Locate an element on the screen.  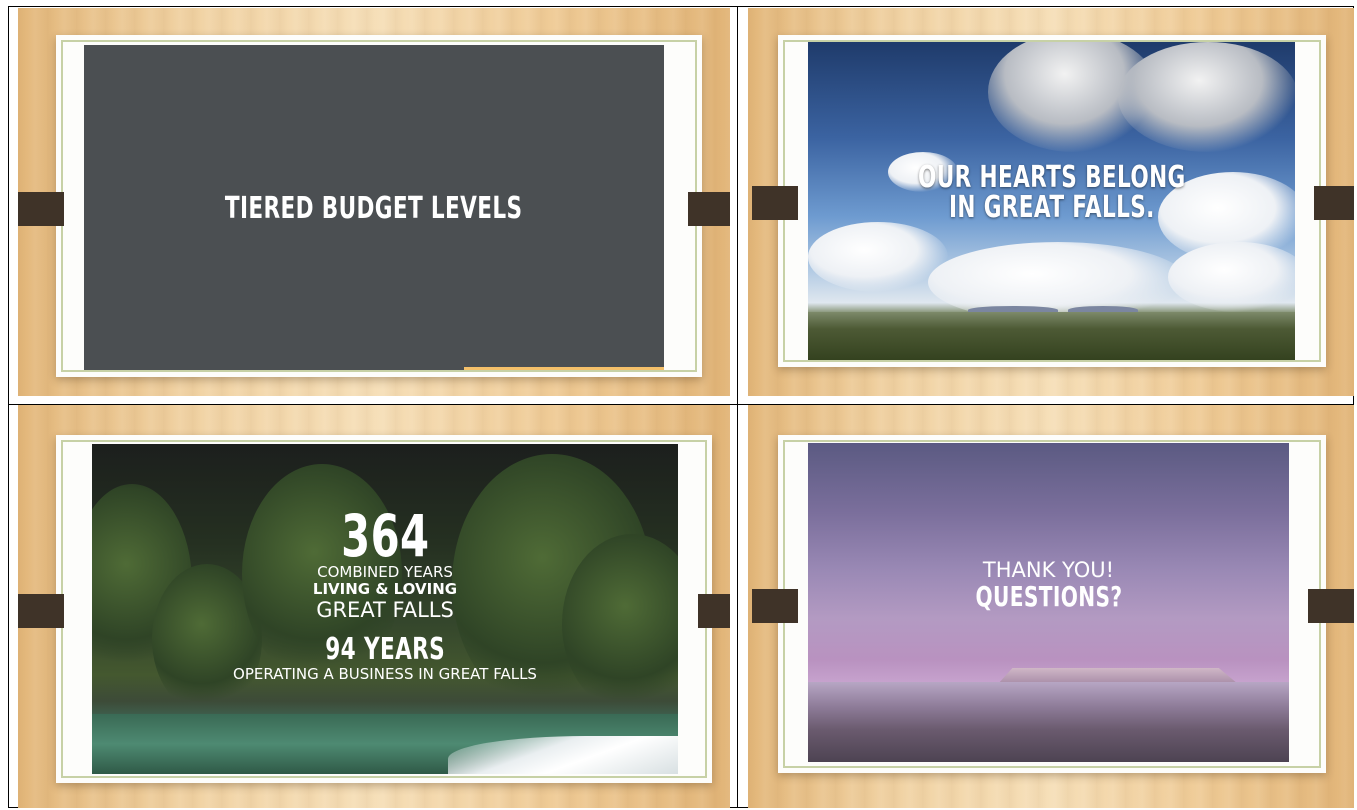
slide-title-line-1: OUR HEARTS BELONG is located at coordinates (1051, 177).